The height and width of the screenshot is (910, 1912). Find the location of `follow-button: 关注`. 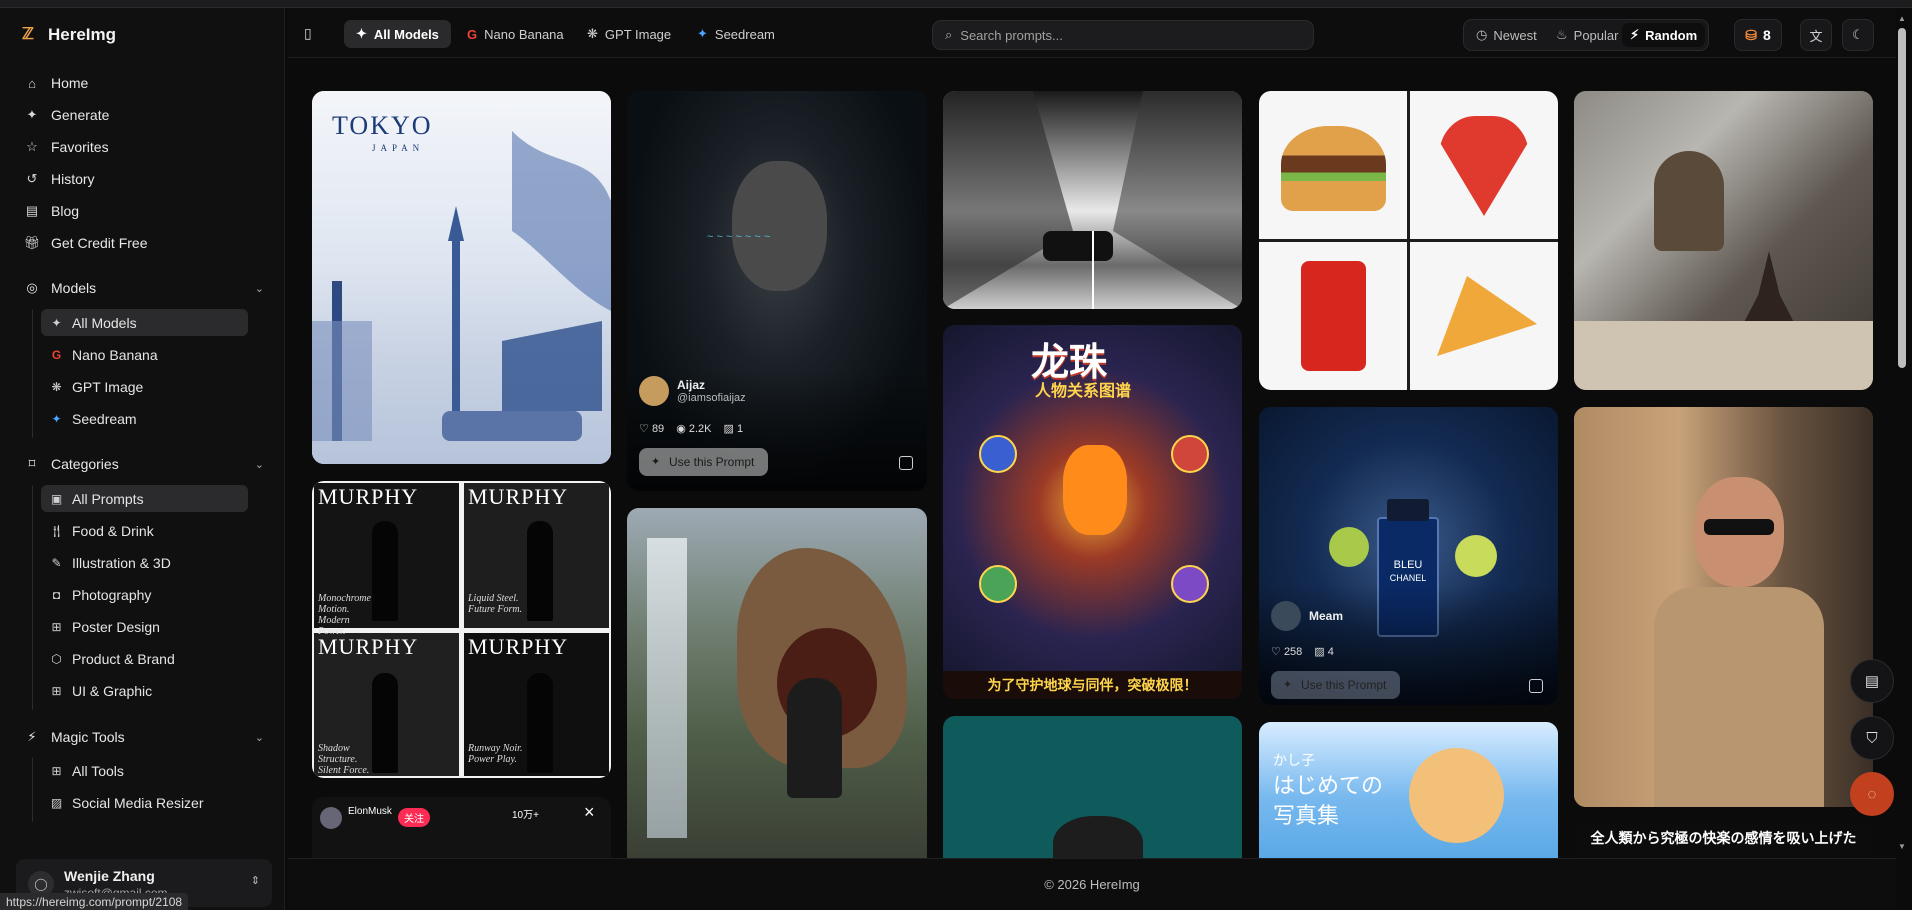

follow-button: 关注 is located at coordinates (414, 817).